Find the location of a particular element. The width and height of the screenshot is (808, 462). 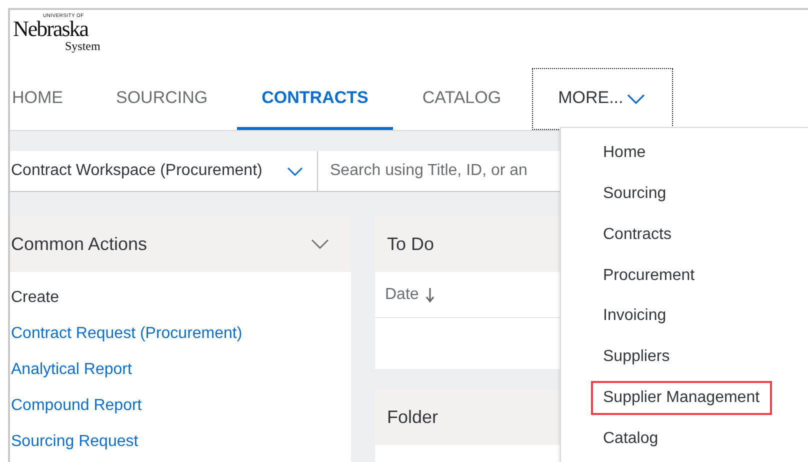

section-label: Create is located at coordinates (35, 298).